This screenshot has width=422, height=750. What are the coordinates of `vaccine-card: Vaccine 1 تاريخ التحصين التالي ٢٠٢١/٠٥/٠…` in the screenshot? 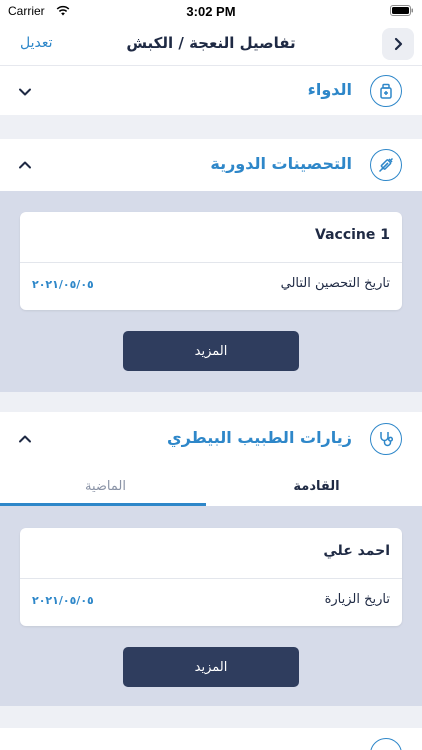 It's located at (211, 261).